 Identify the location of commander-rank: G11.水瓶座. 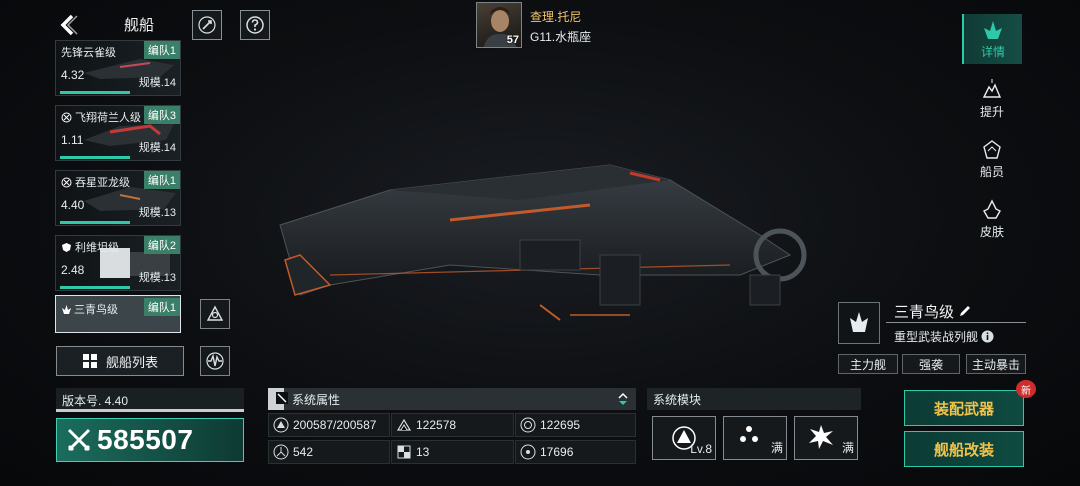
(561, 37).